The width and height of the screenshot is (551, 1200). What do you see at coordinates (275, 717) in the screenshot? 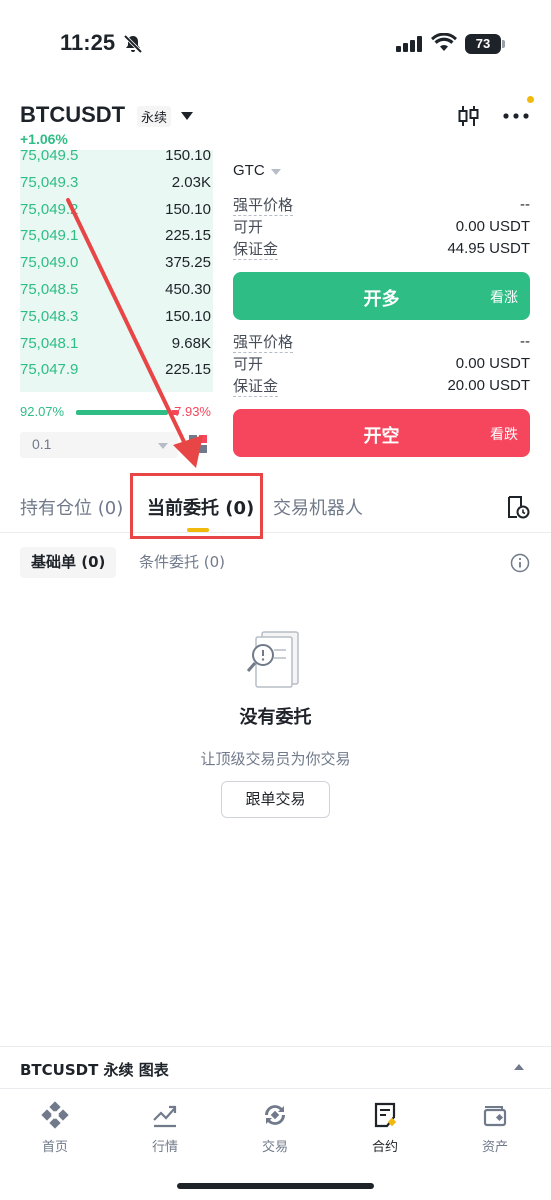
I see `empty-title: 没有委托` at bounding box center [275, 717].